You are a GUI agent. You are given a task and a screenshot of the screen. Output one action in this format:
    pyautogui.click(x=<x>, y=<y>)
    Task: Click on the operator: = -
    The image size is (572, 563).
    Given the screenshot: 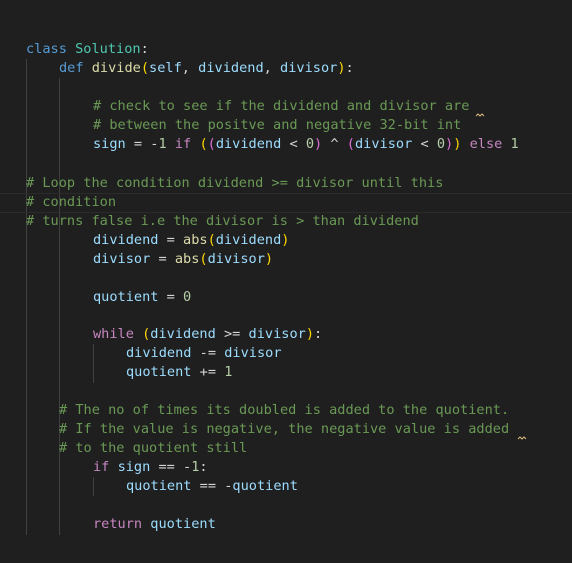 What is the action you would take?
    pyautogui.click(x=142, y=144)
    